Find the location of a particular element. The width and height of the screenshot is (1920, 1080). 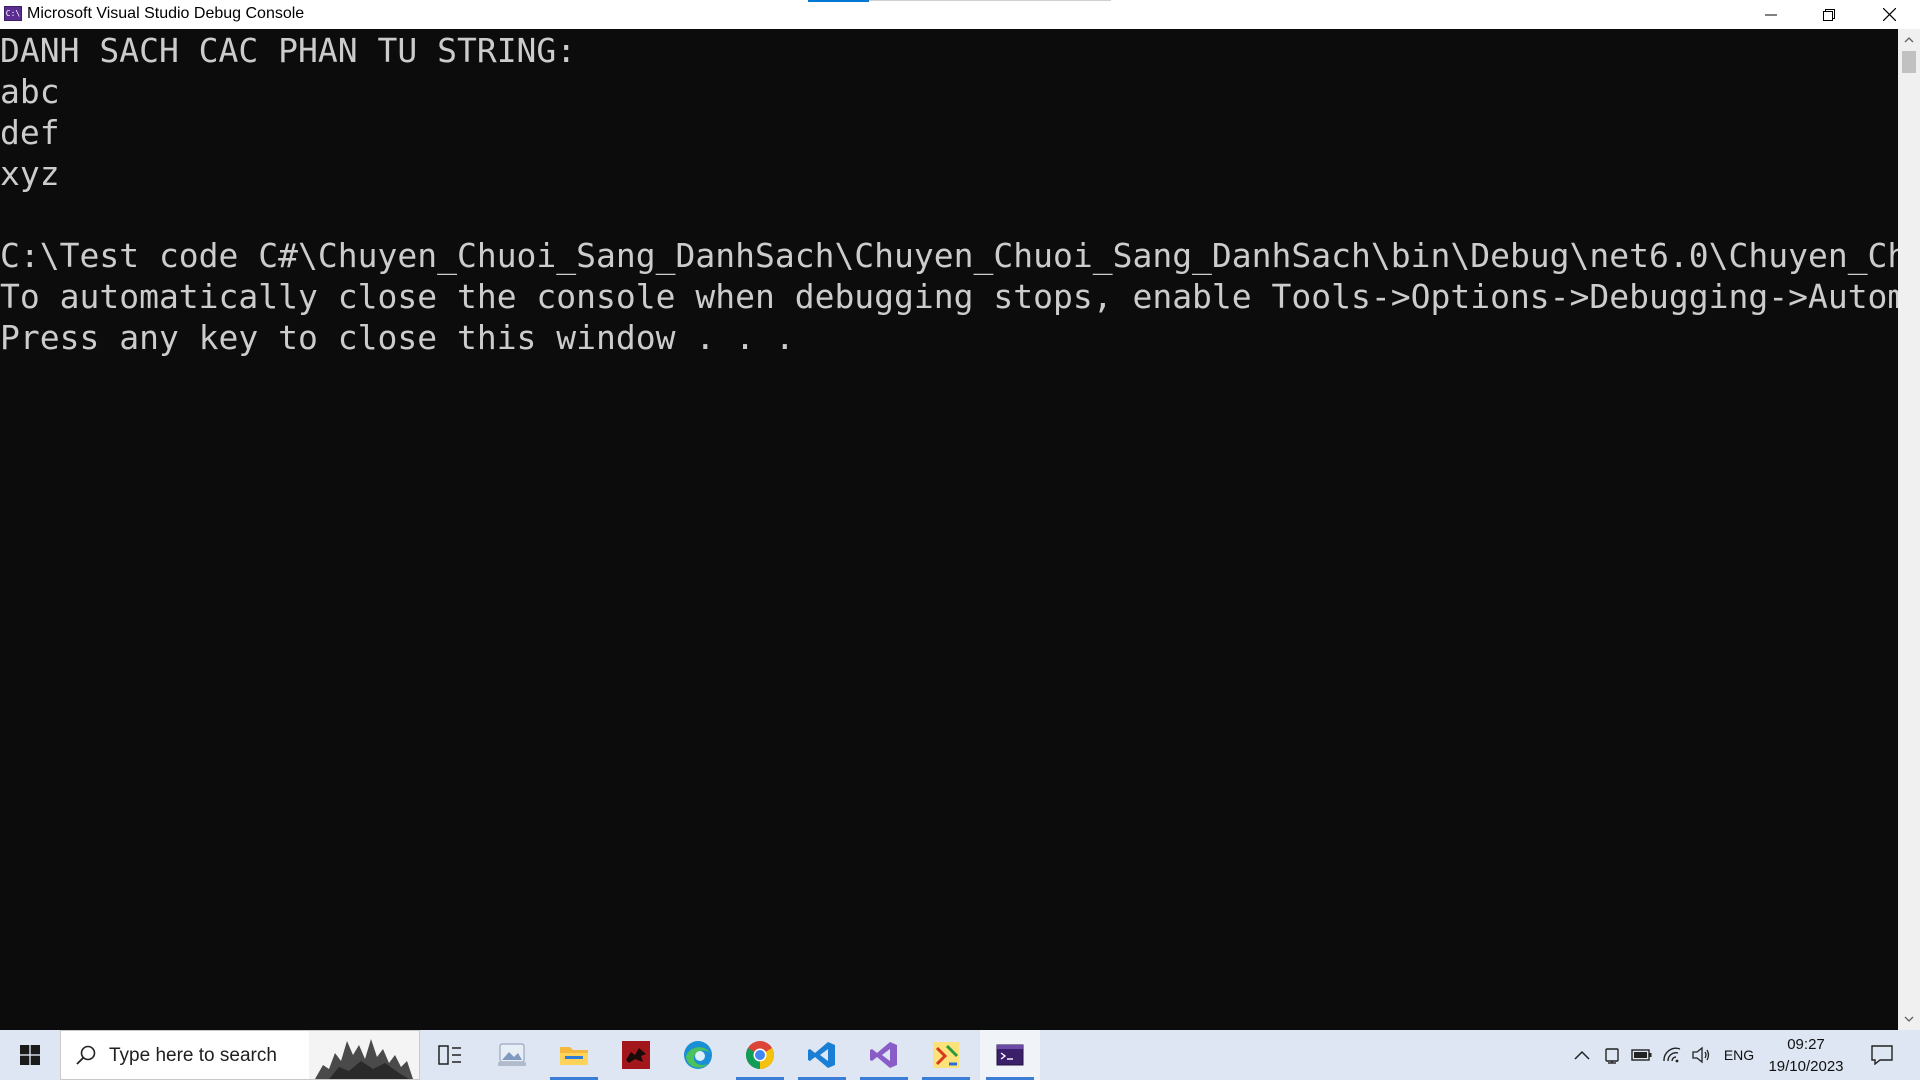

clock-time: 09:27 is located at coordinates (1806, 1044).